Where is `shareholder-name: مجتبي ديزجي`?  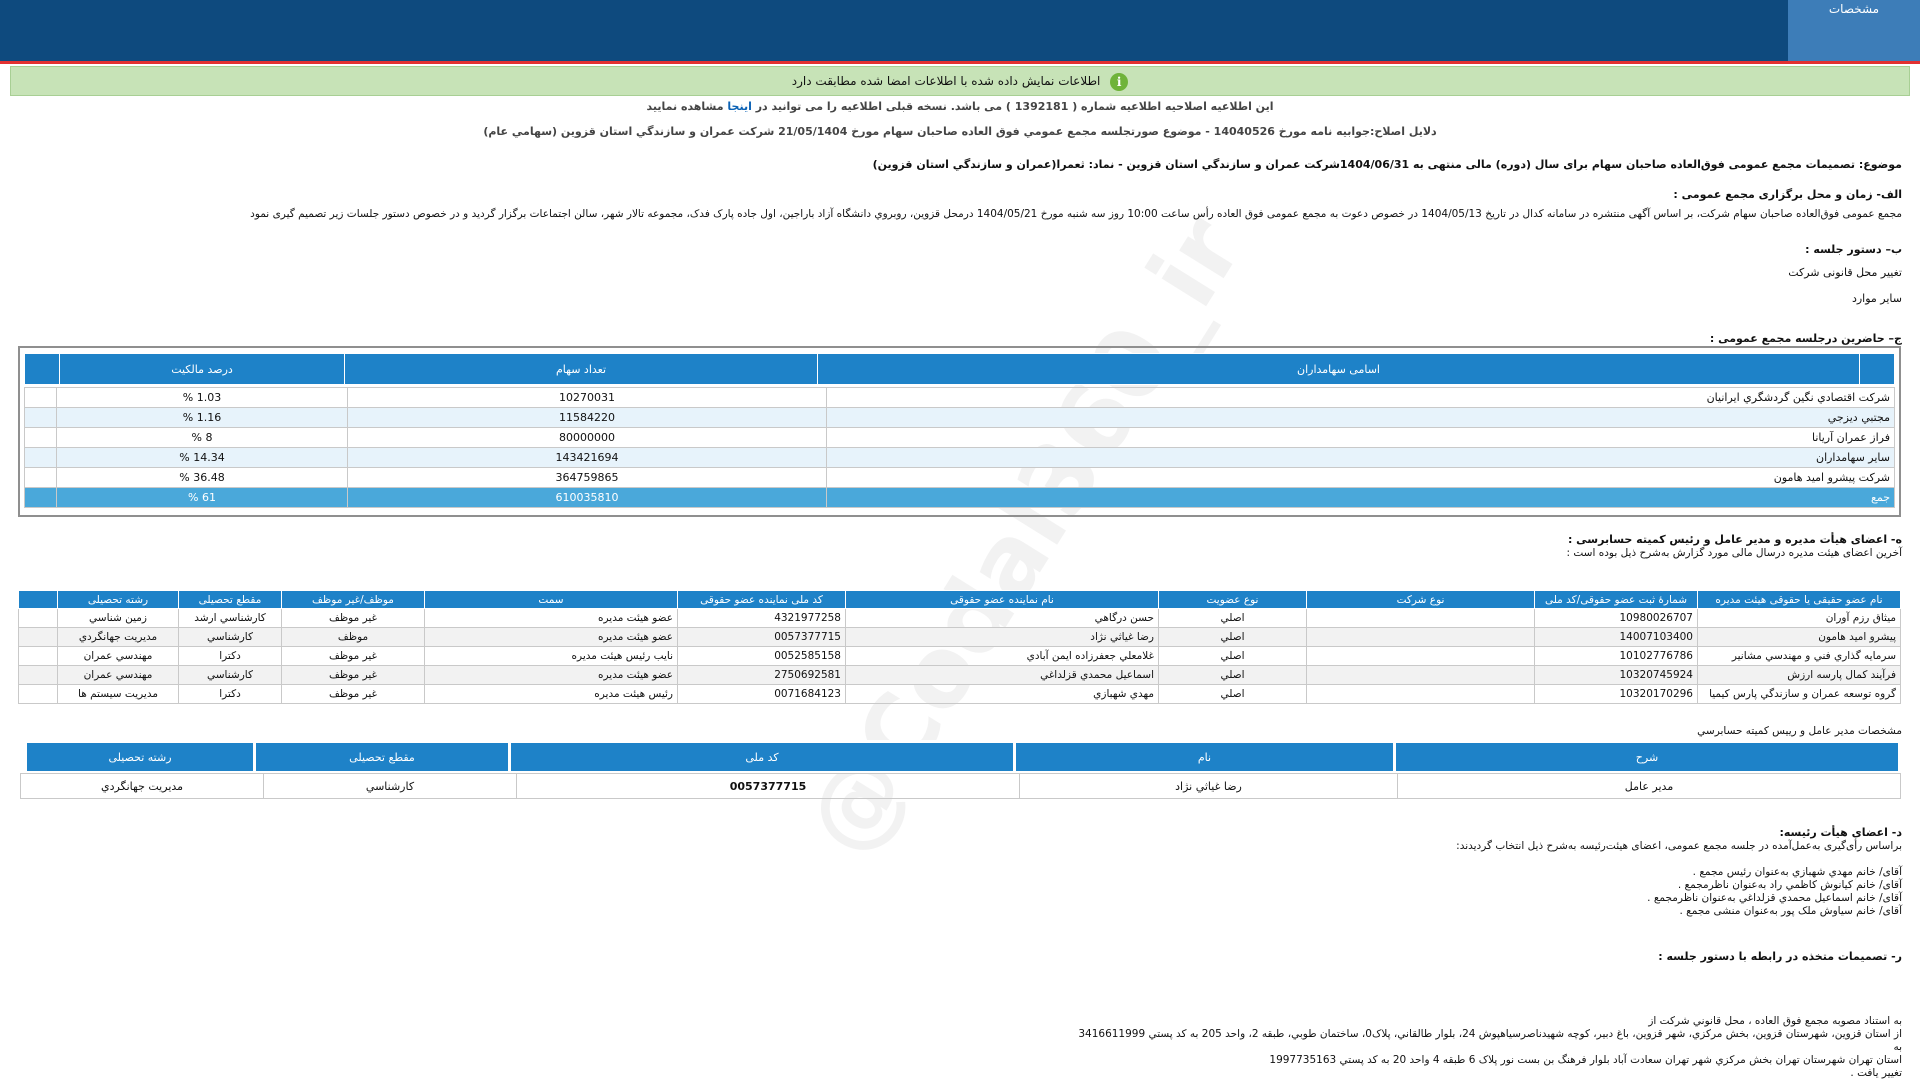
shareholder-name: مجتبي ديزجي is located at coordinates (1360, 417).